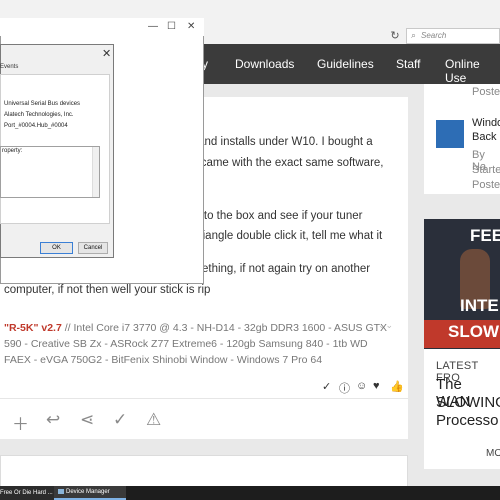  What do you see at coordinates (20, 422) in the screenshot?
I see `plus-icon: ＋` at bounding box center [20, 422].